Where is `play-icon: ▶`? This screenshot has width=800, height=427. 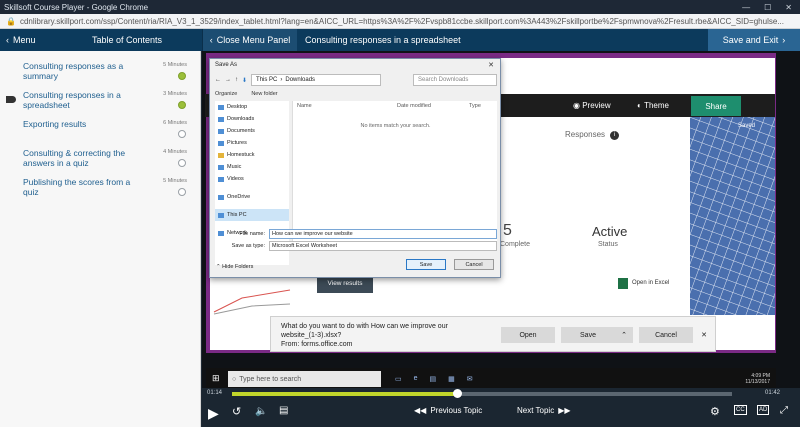
play-icon: ▶ is located at coordinates (213, 413).